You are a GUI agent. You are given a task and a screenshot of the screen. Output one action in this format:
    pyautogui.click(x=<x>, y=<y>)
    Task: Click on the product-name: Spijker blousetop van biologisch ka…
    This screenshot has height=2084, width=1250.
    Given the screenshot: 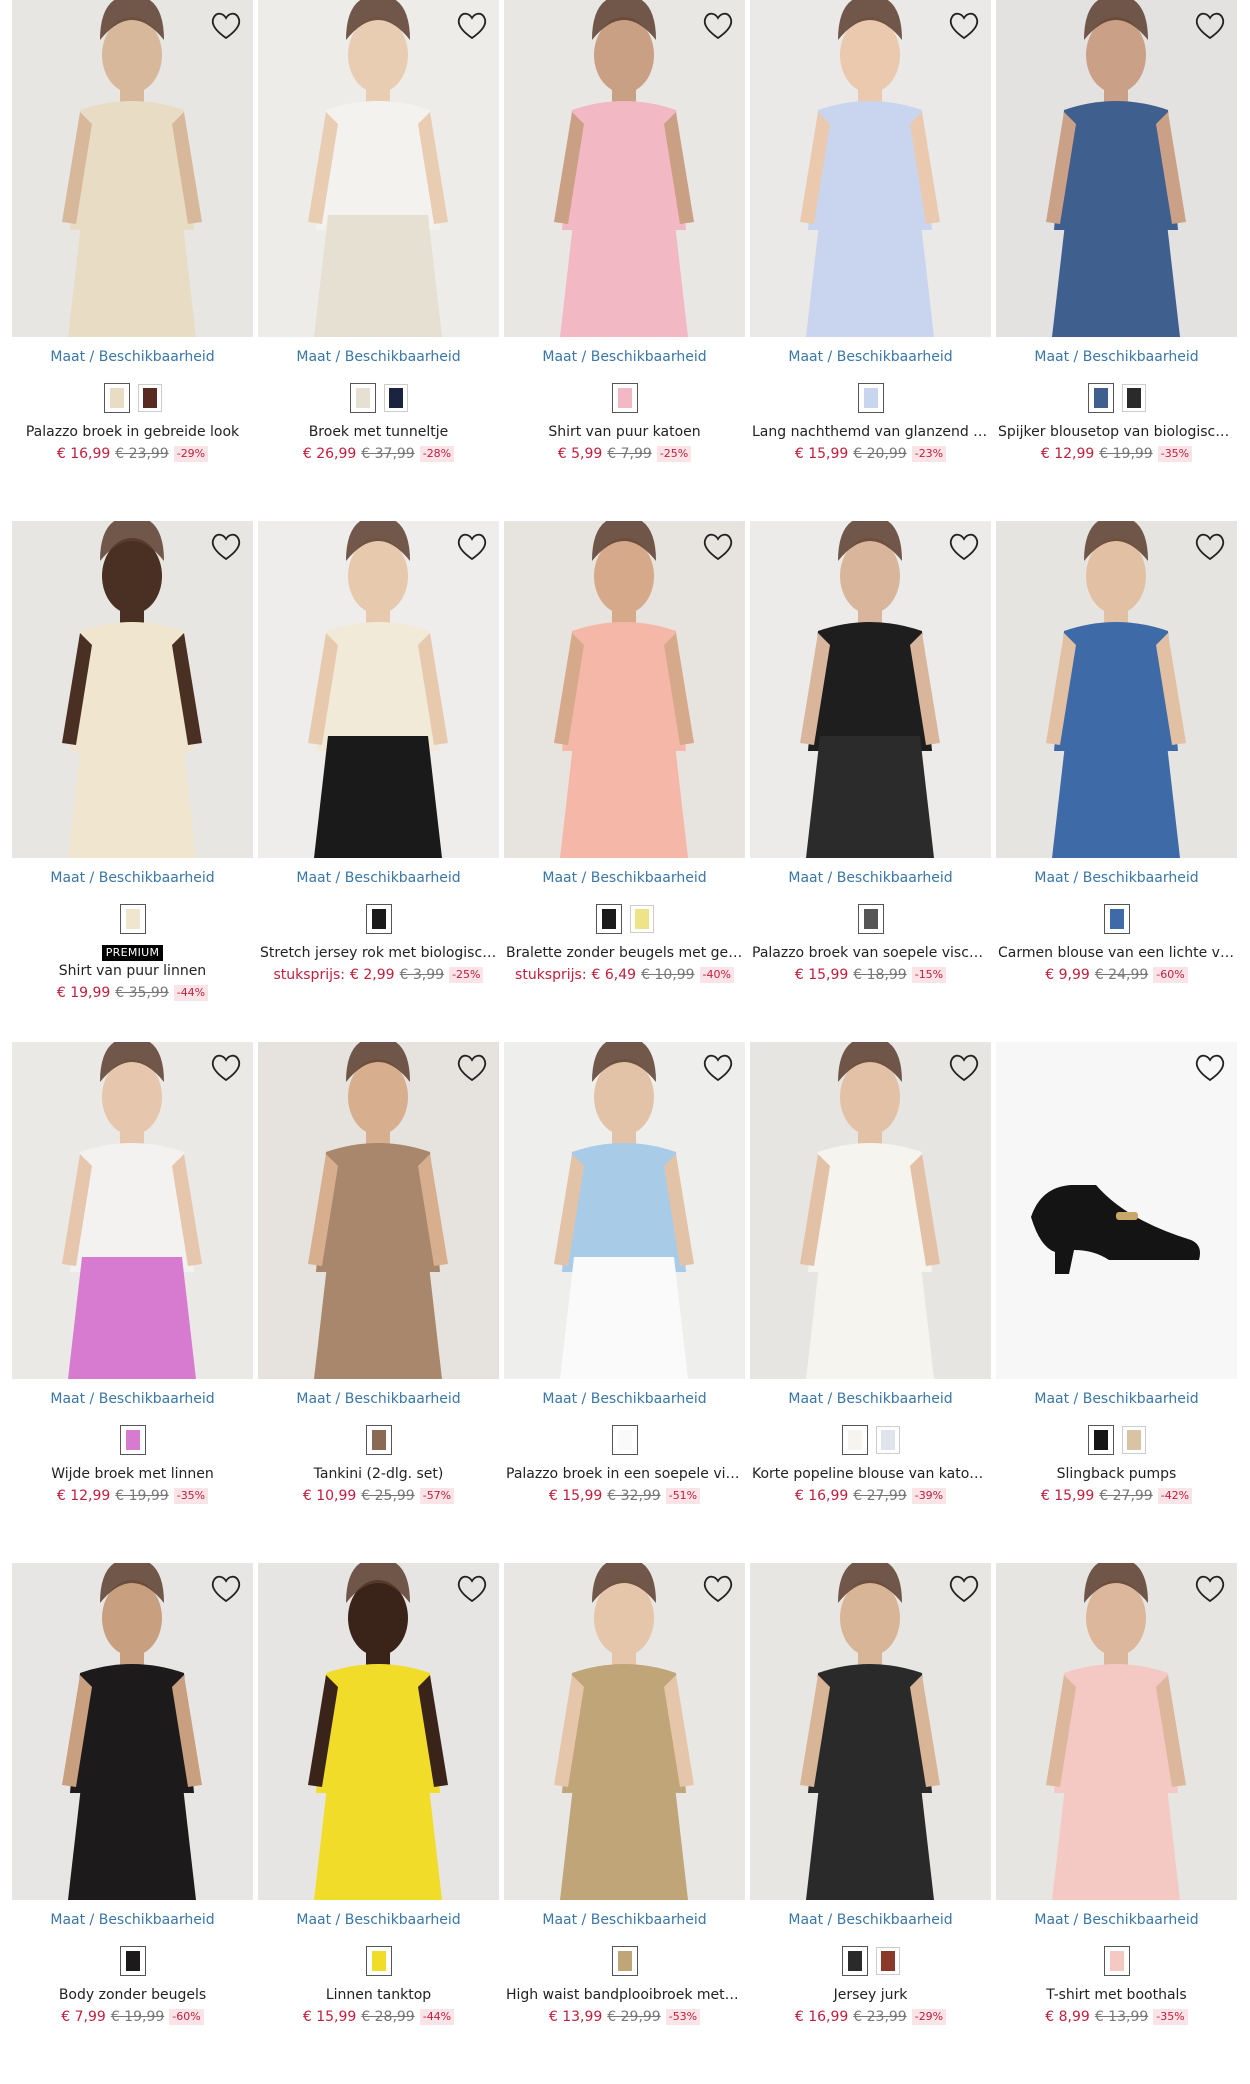 What is the action you would take?
    pyautogui.click(x=1116, y=434)
    